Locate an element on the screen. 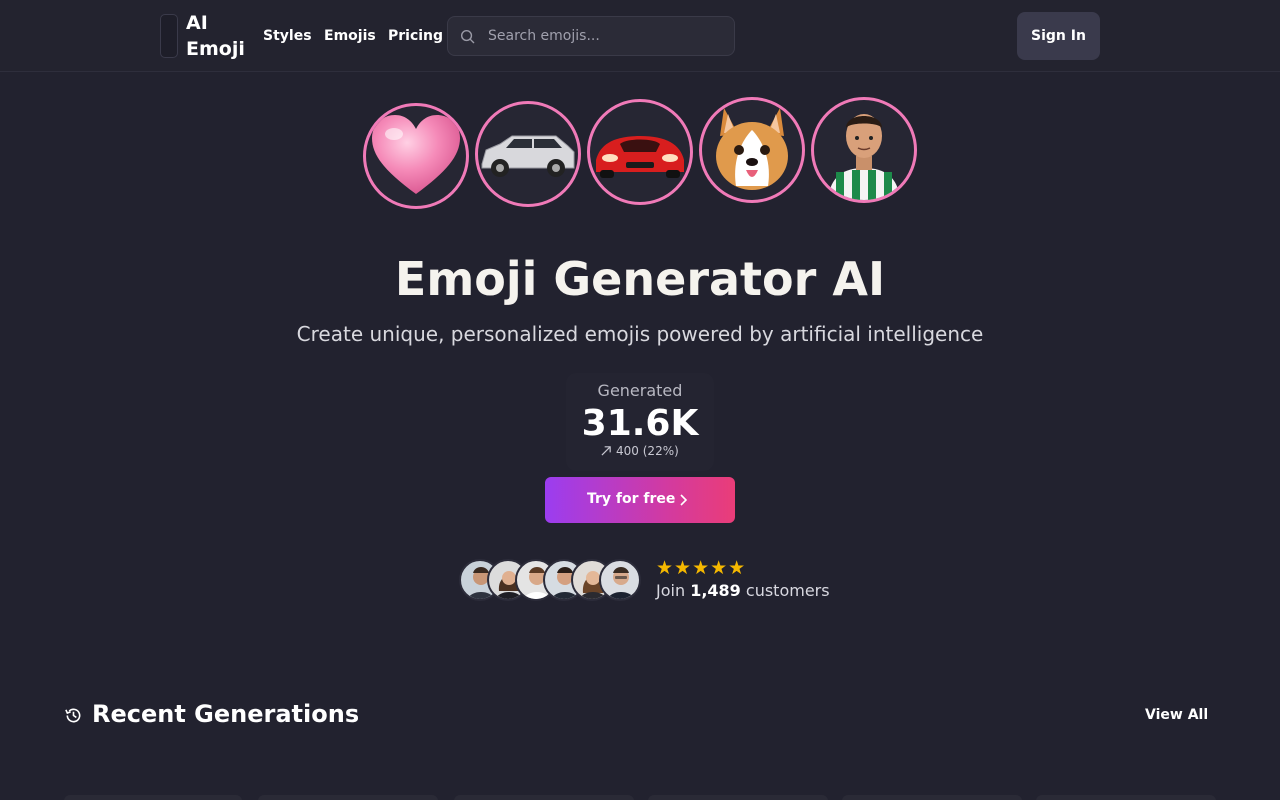 The height and width of the screenshot is (800, 1280). search-box is located at coordinates (591, 36).